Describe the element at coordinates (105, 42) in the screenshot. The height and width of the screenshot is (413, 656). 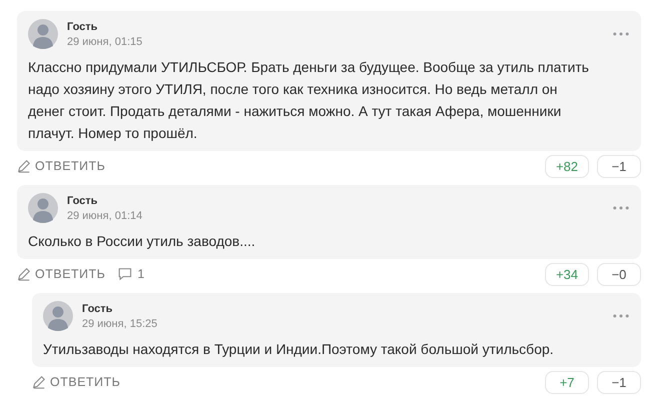
I see `comment-date: 29 июня, 01:15` at that location.